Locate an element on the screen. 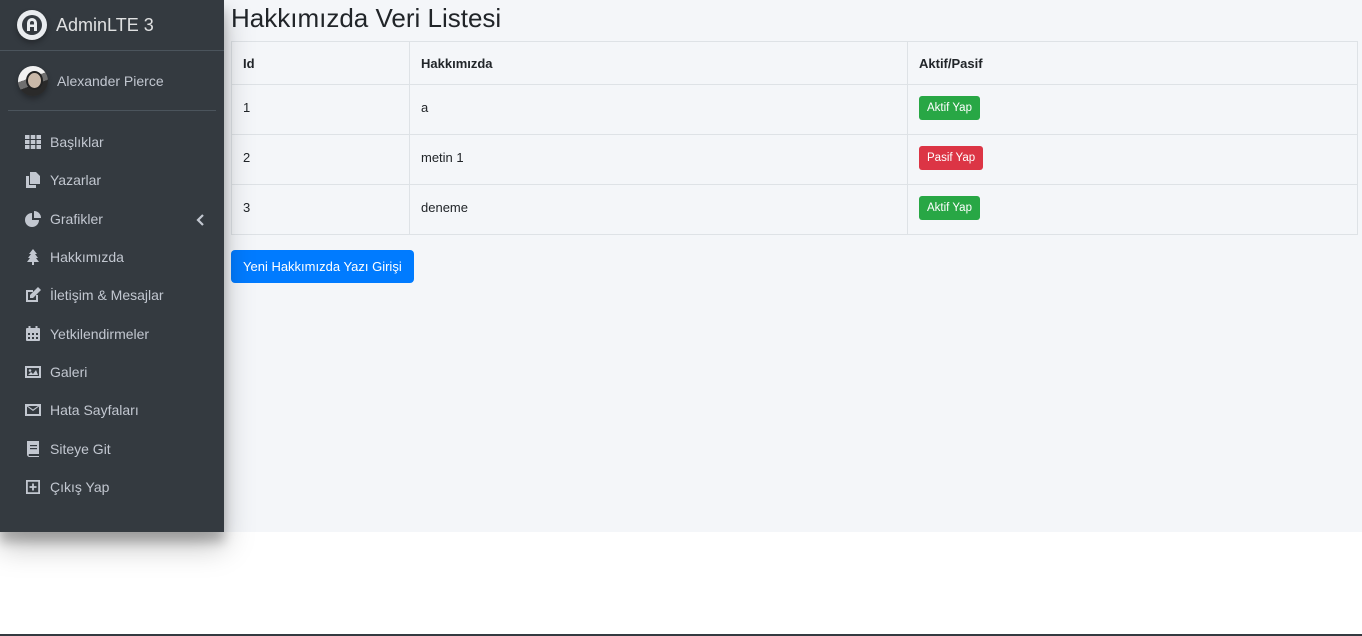 The height and width of the screenshot is (636, 1362). column-header-hakkimizda: Hakkımızda is located at coordinates (658, 63).